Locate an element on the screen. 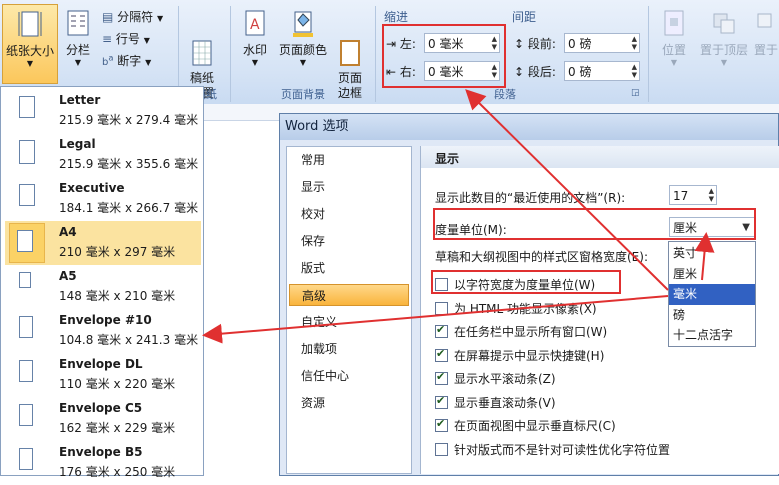 The height and width of the screenshot is (485, 779). nav-item: 显示 is located at coordinates (349, 187).